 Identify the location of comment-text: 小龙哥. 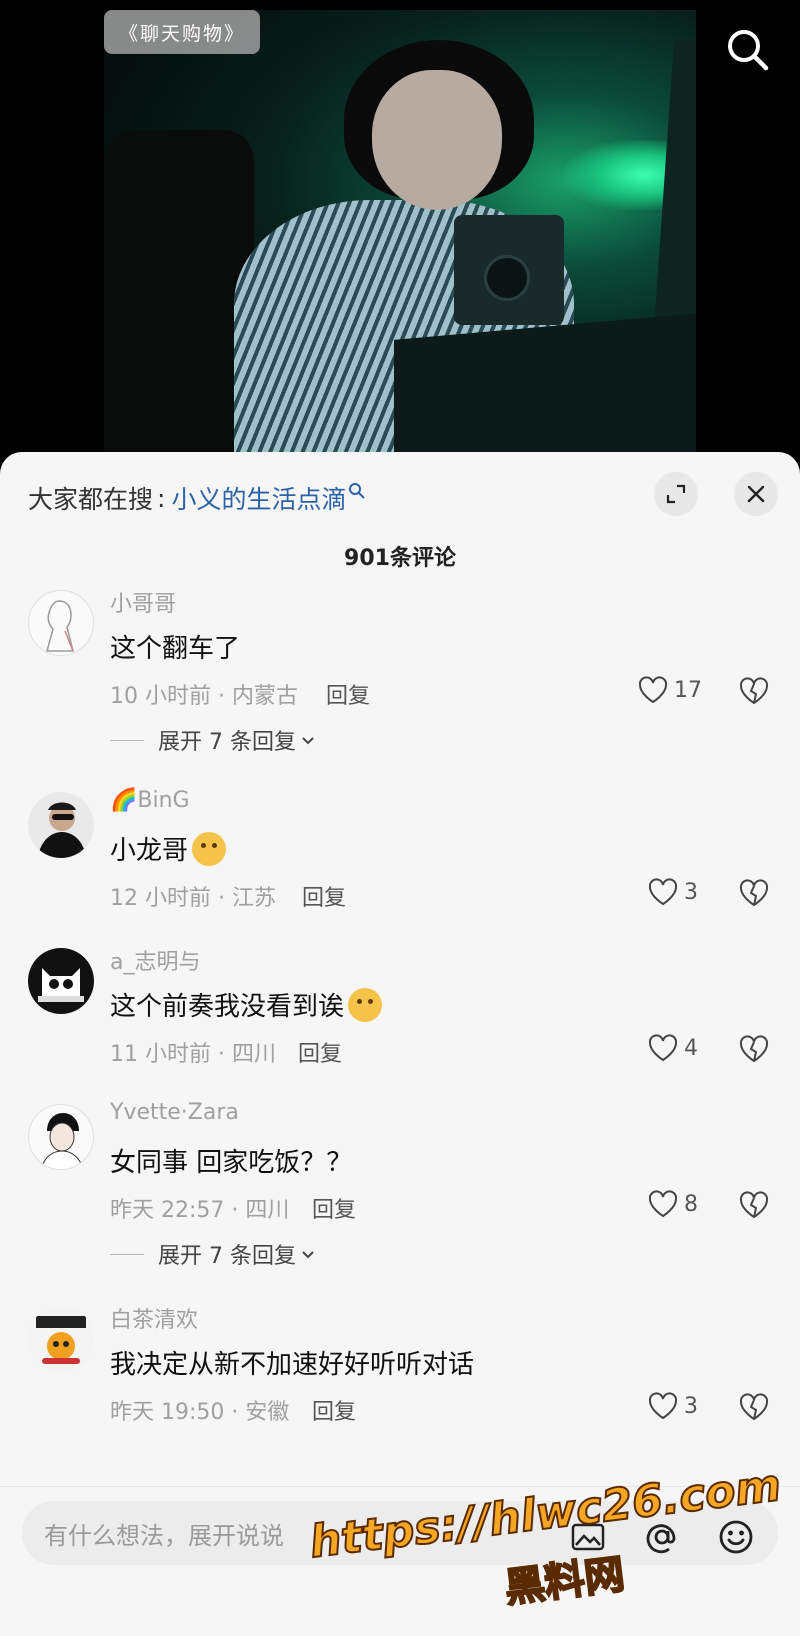
(168, 848).